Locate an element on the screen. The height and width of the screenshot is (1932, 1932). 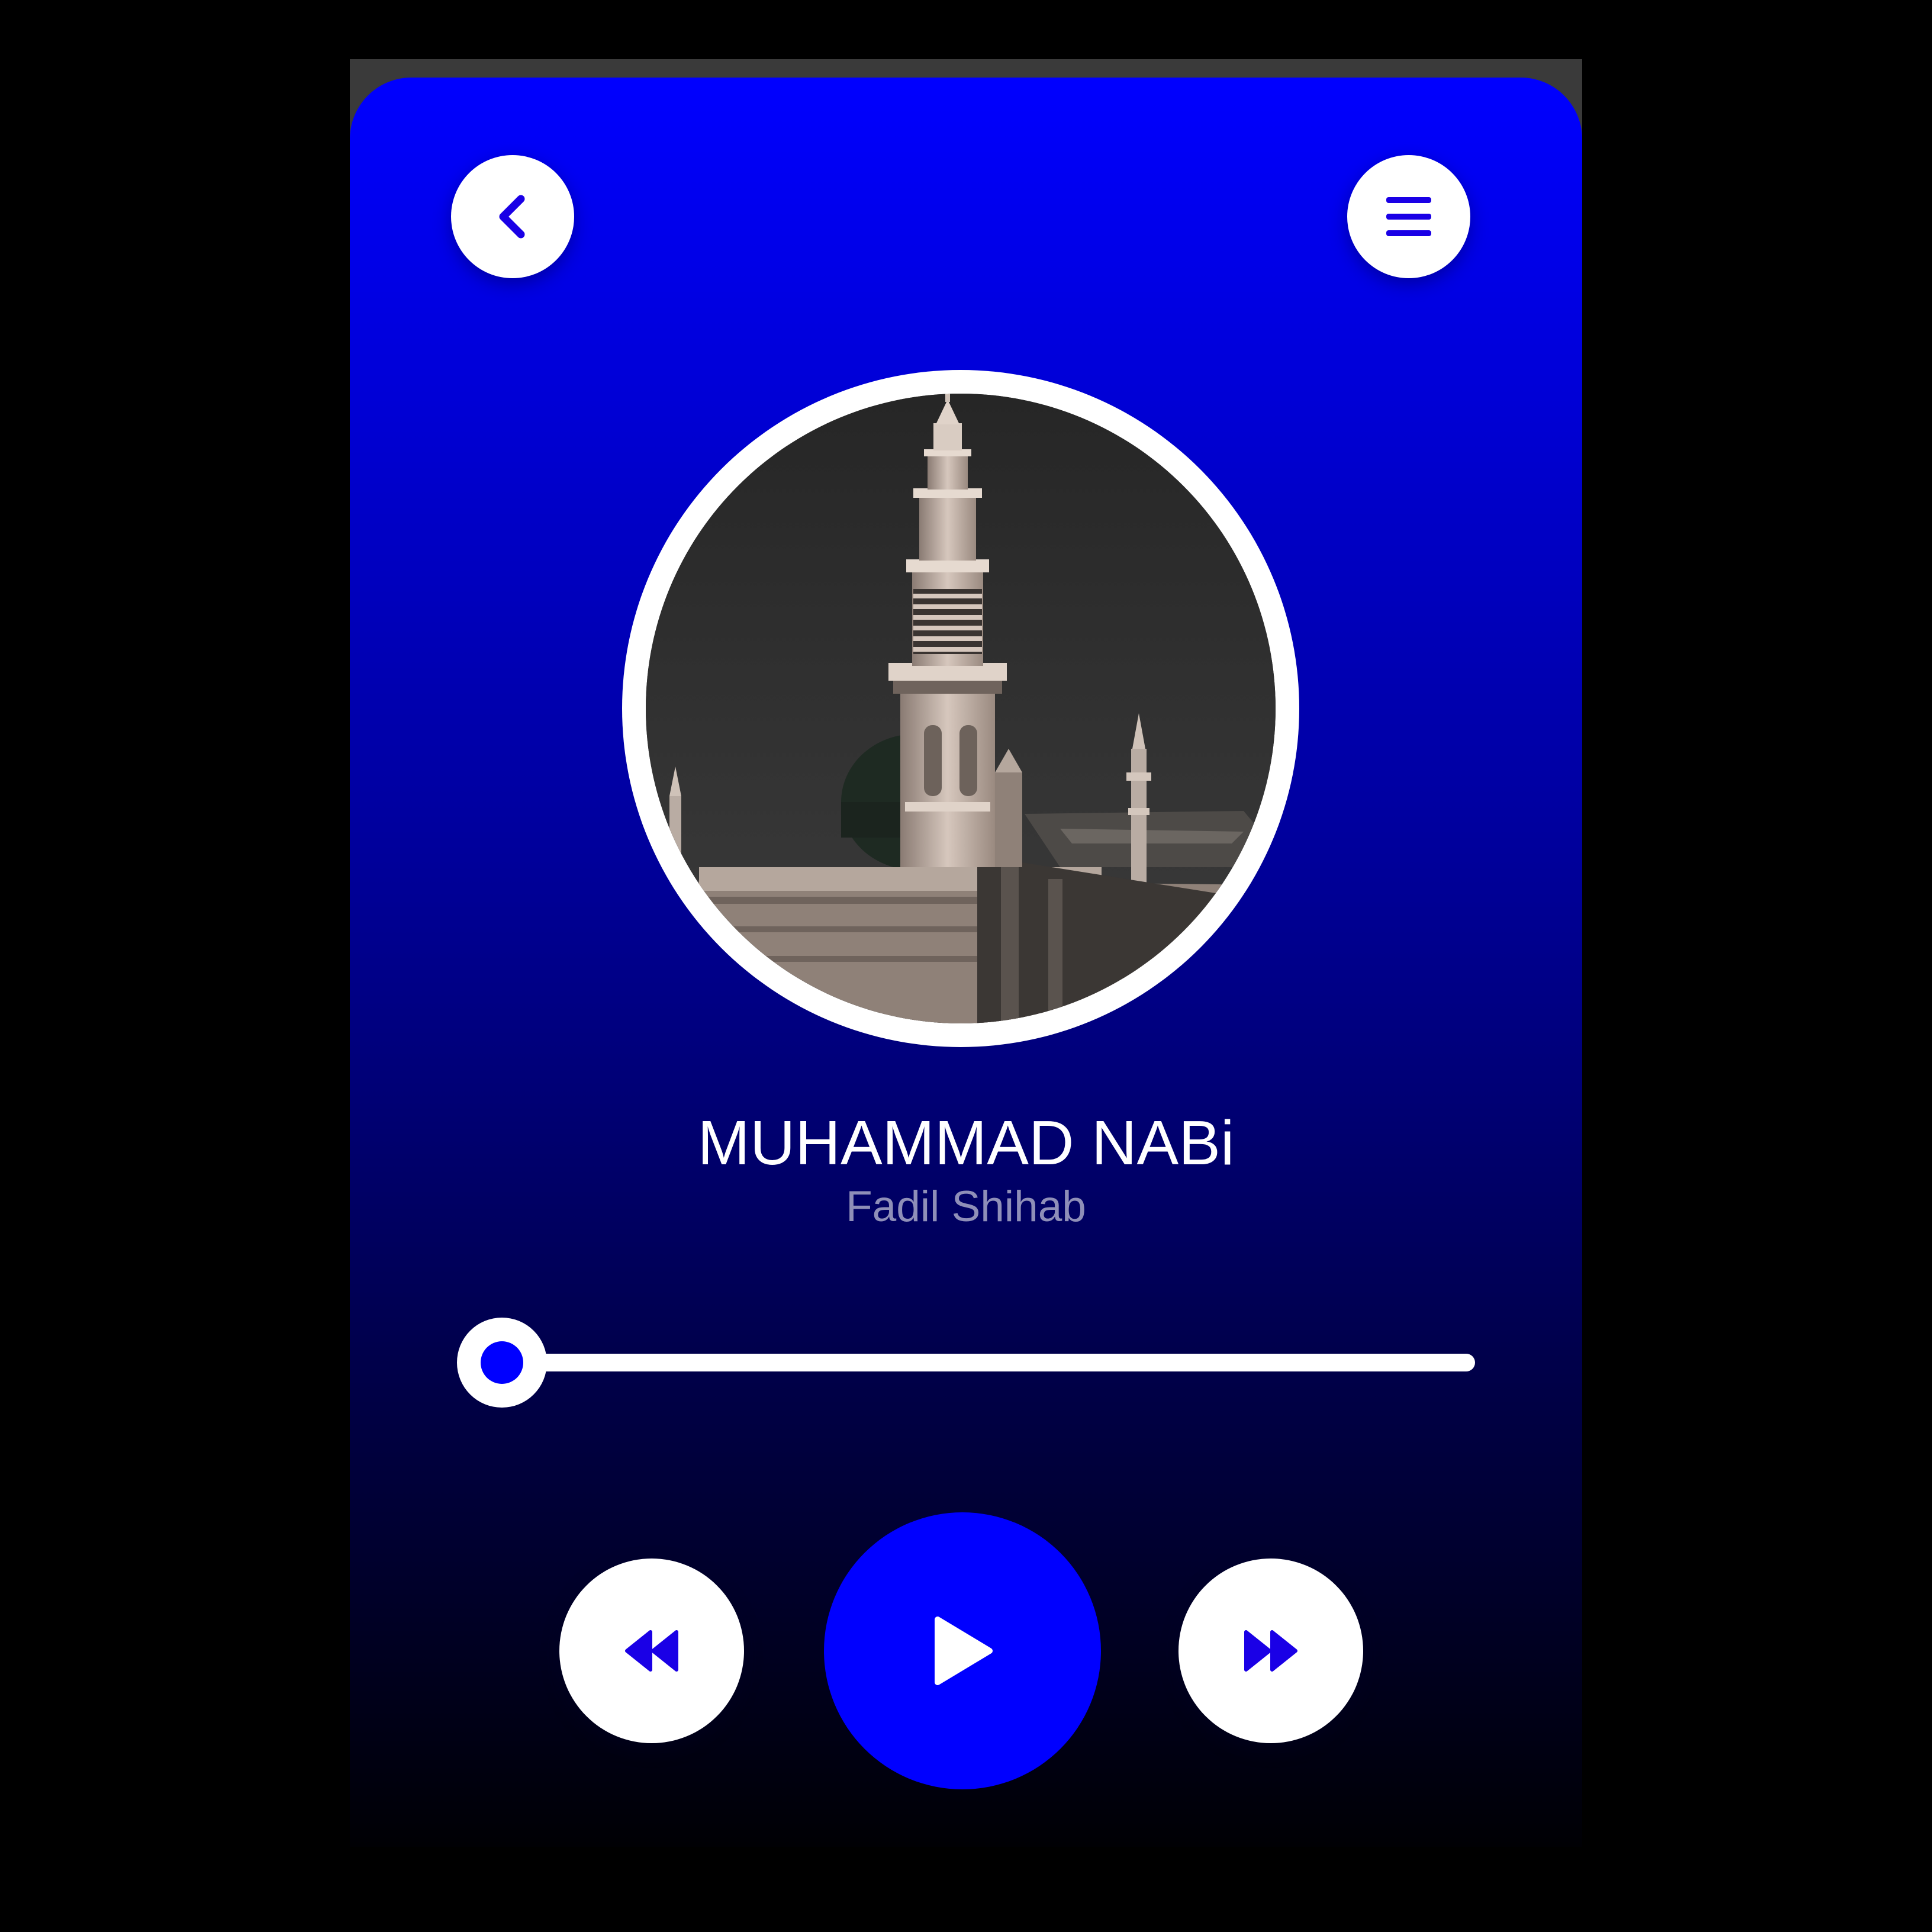
play-icon is located at coordinates (963, 1651).